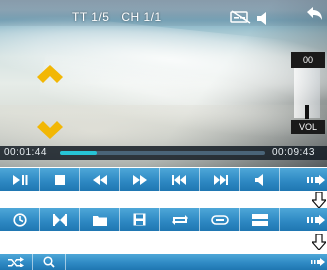  I want to click on play-pause-icon, so click(19, 179).